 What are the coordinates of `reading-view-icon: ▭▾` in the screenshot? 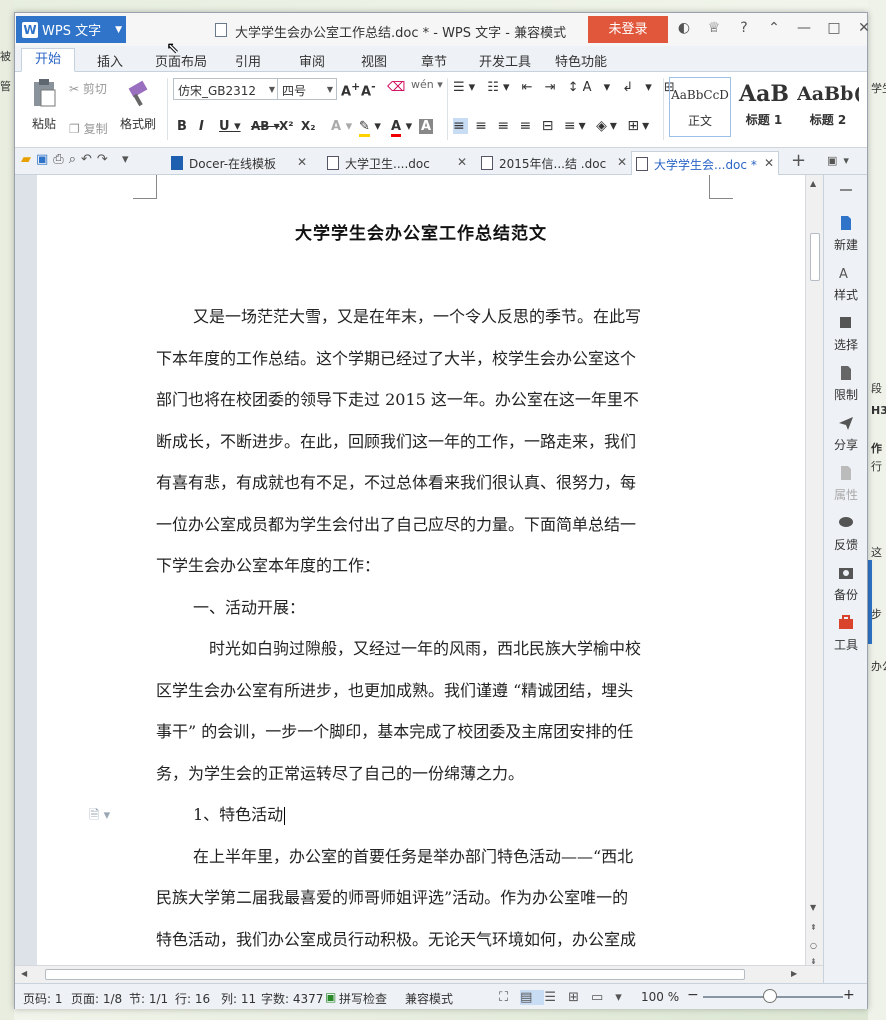 It's located at (612, 997).